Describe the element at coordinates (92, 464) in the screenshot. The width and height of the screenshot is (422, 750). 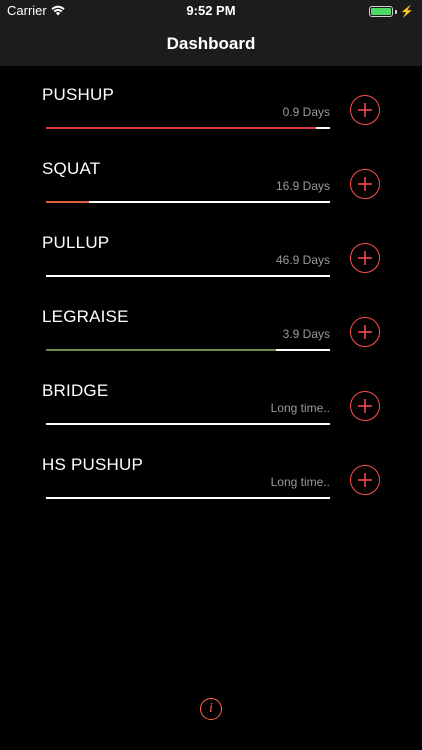
I see `exercise-name: HS PUSHUP` at that location.